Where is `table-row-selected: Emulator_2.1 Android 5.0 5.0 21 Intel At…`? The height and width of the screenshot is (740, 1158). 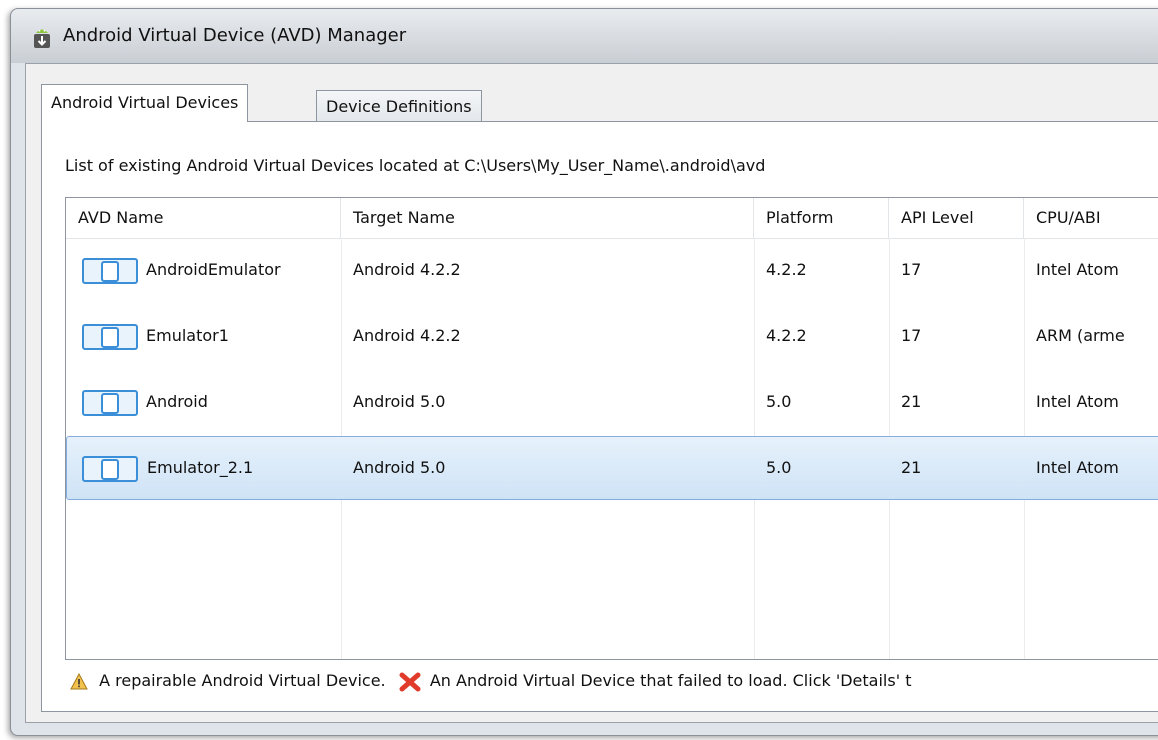 table-row-selected: Emulator_2.1 Android 5.0 5.0 21 Intel At… is located at coordinates (612, 468).